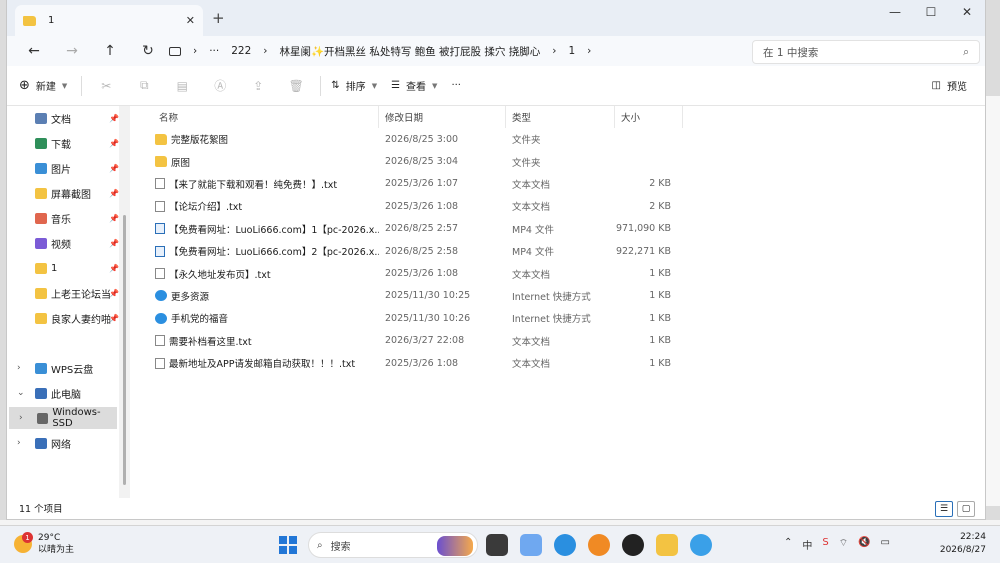  I want to click on item-count: 11 个项目, so click(41, 509).